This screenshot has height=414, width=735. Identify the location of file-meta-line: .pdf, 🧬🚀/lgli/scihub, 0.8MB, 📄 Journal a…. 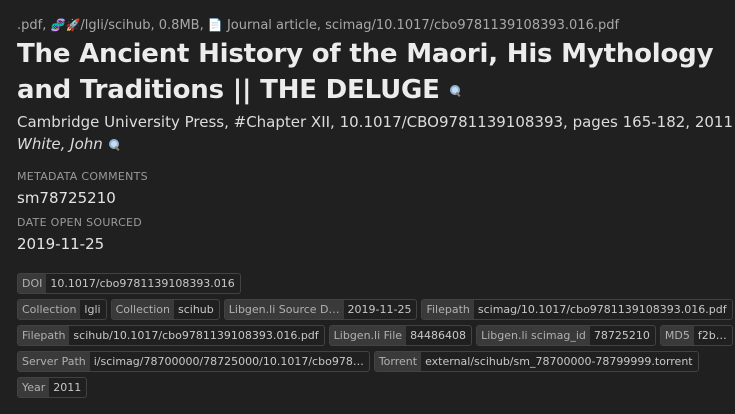
(373, 25).